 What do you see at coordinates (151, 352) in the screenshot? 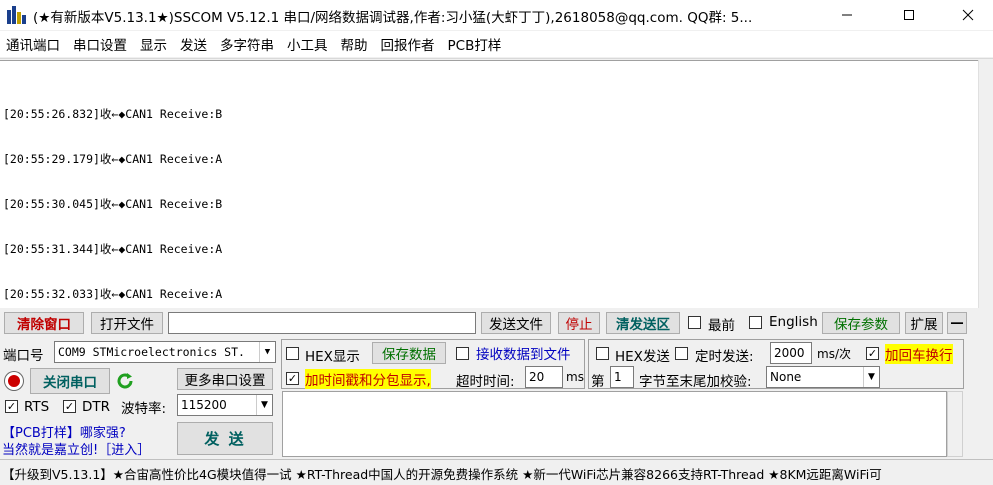
I see `port-value: COM9 STMicroelectronics ST.` at bounding box center [151, 352].